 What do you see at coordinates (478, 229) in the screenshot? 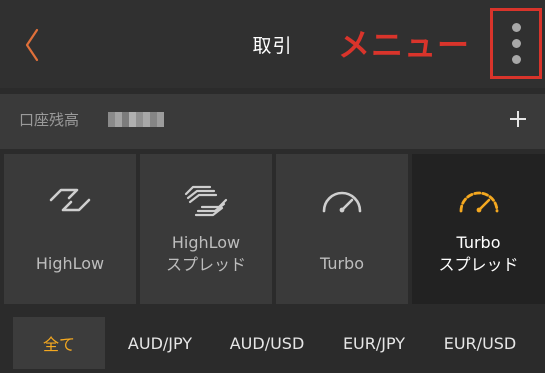
I see `trade-type-turbo-spread: Turbo スプレッド` at bounding box center [478, 229].